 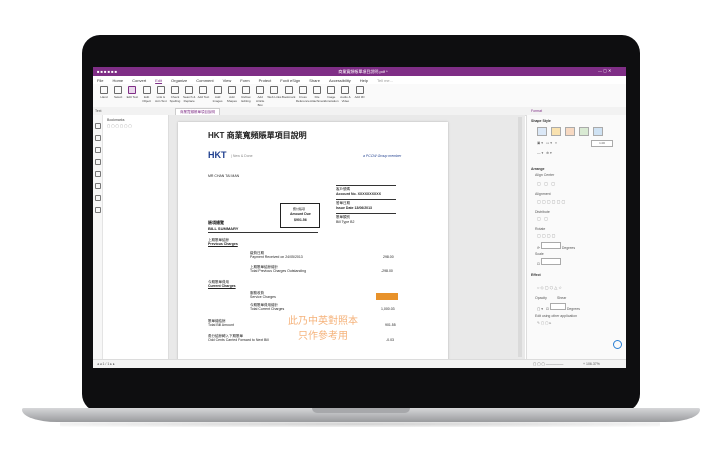 I want to click on toolbar-search-replace-button: Search & Replace, so click(x=189, y=94).